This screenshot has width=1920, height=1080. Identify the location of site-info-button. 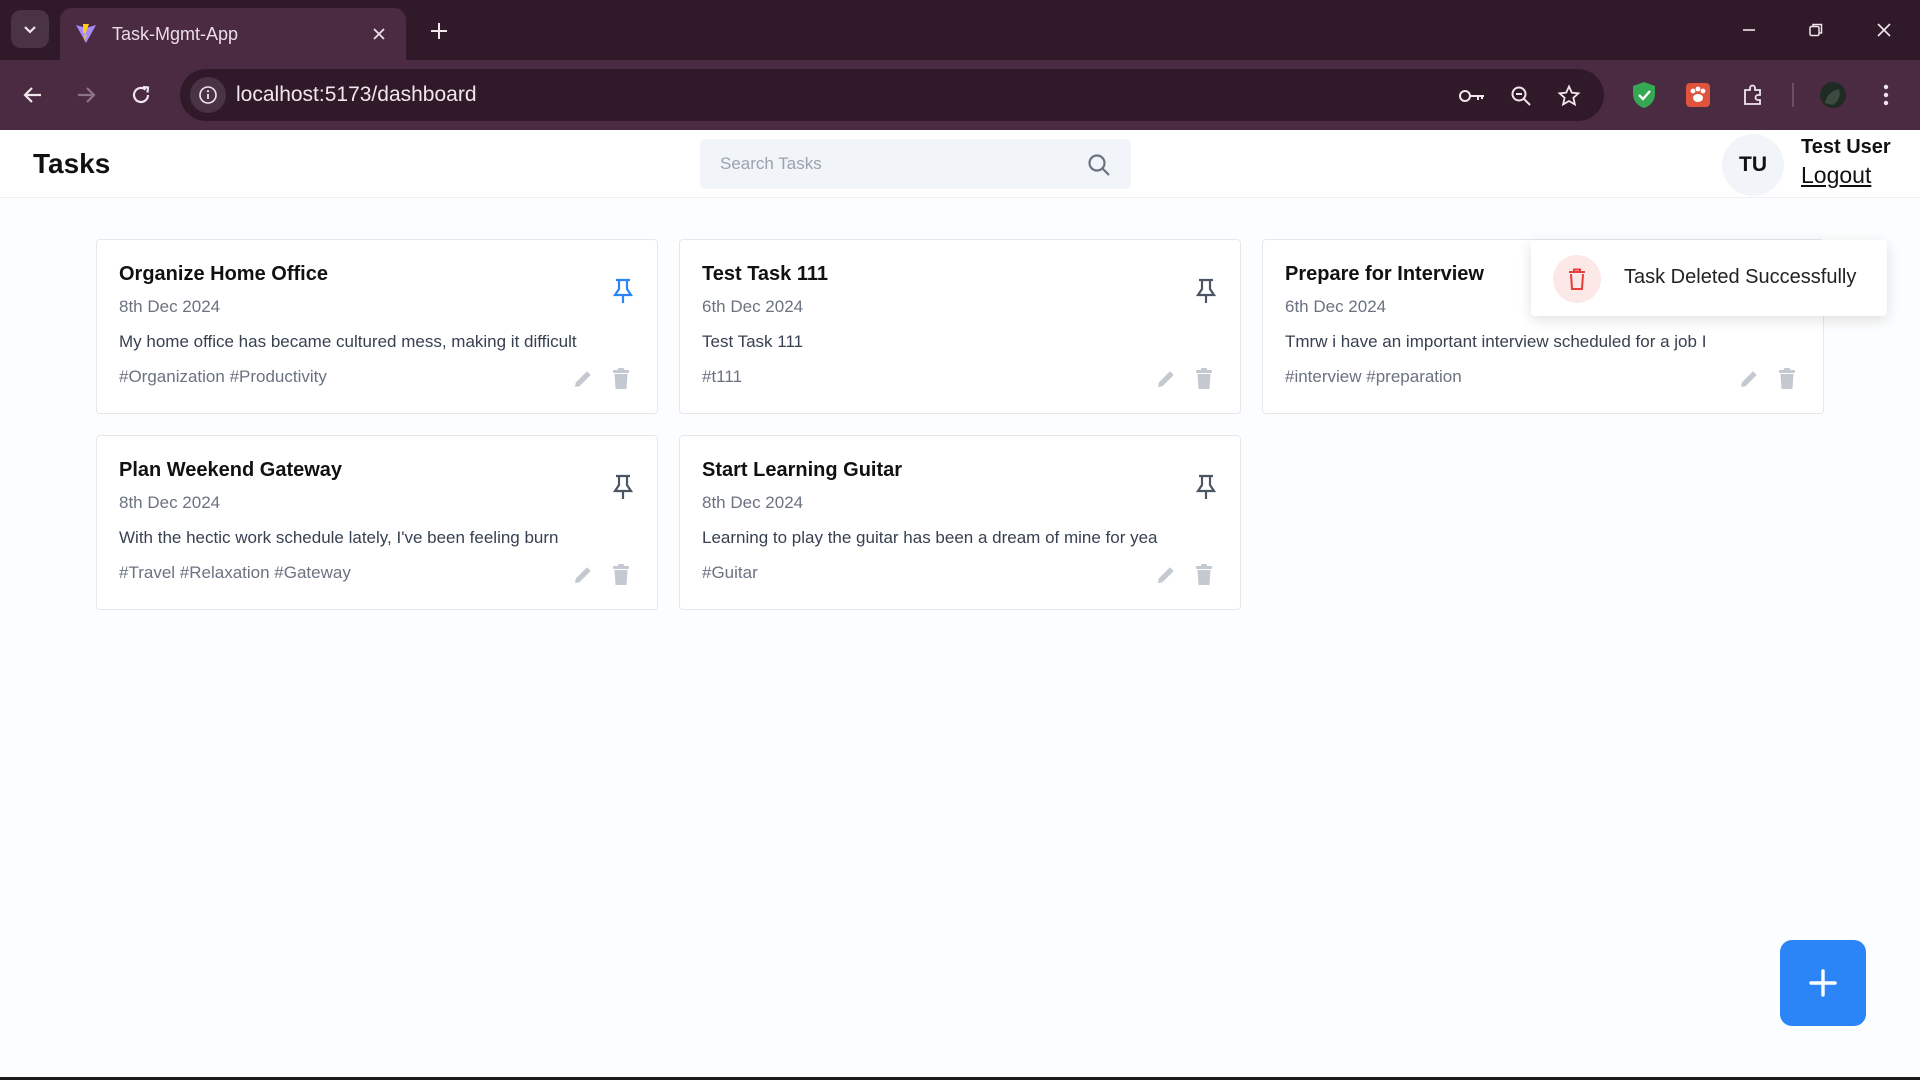
(208, 95).